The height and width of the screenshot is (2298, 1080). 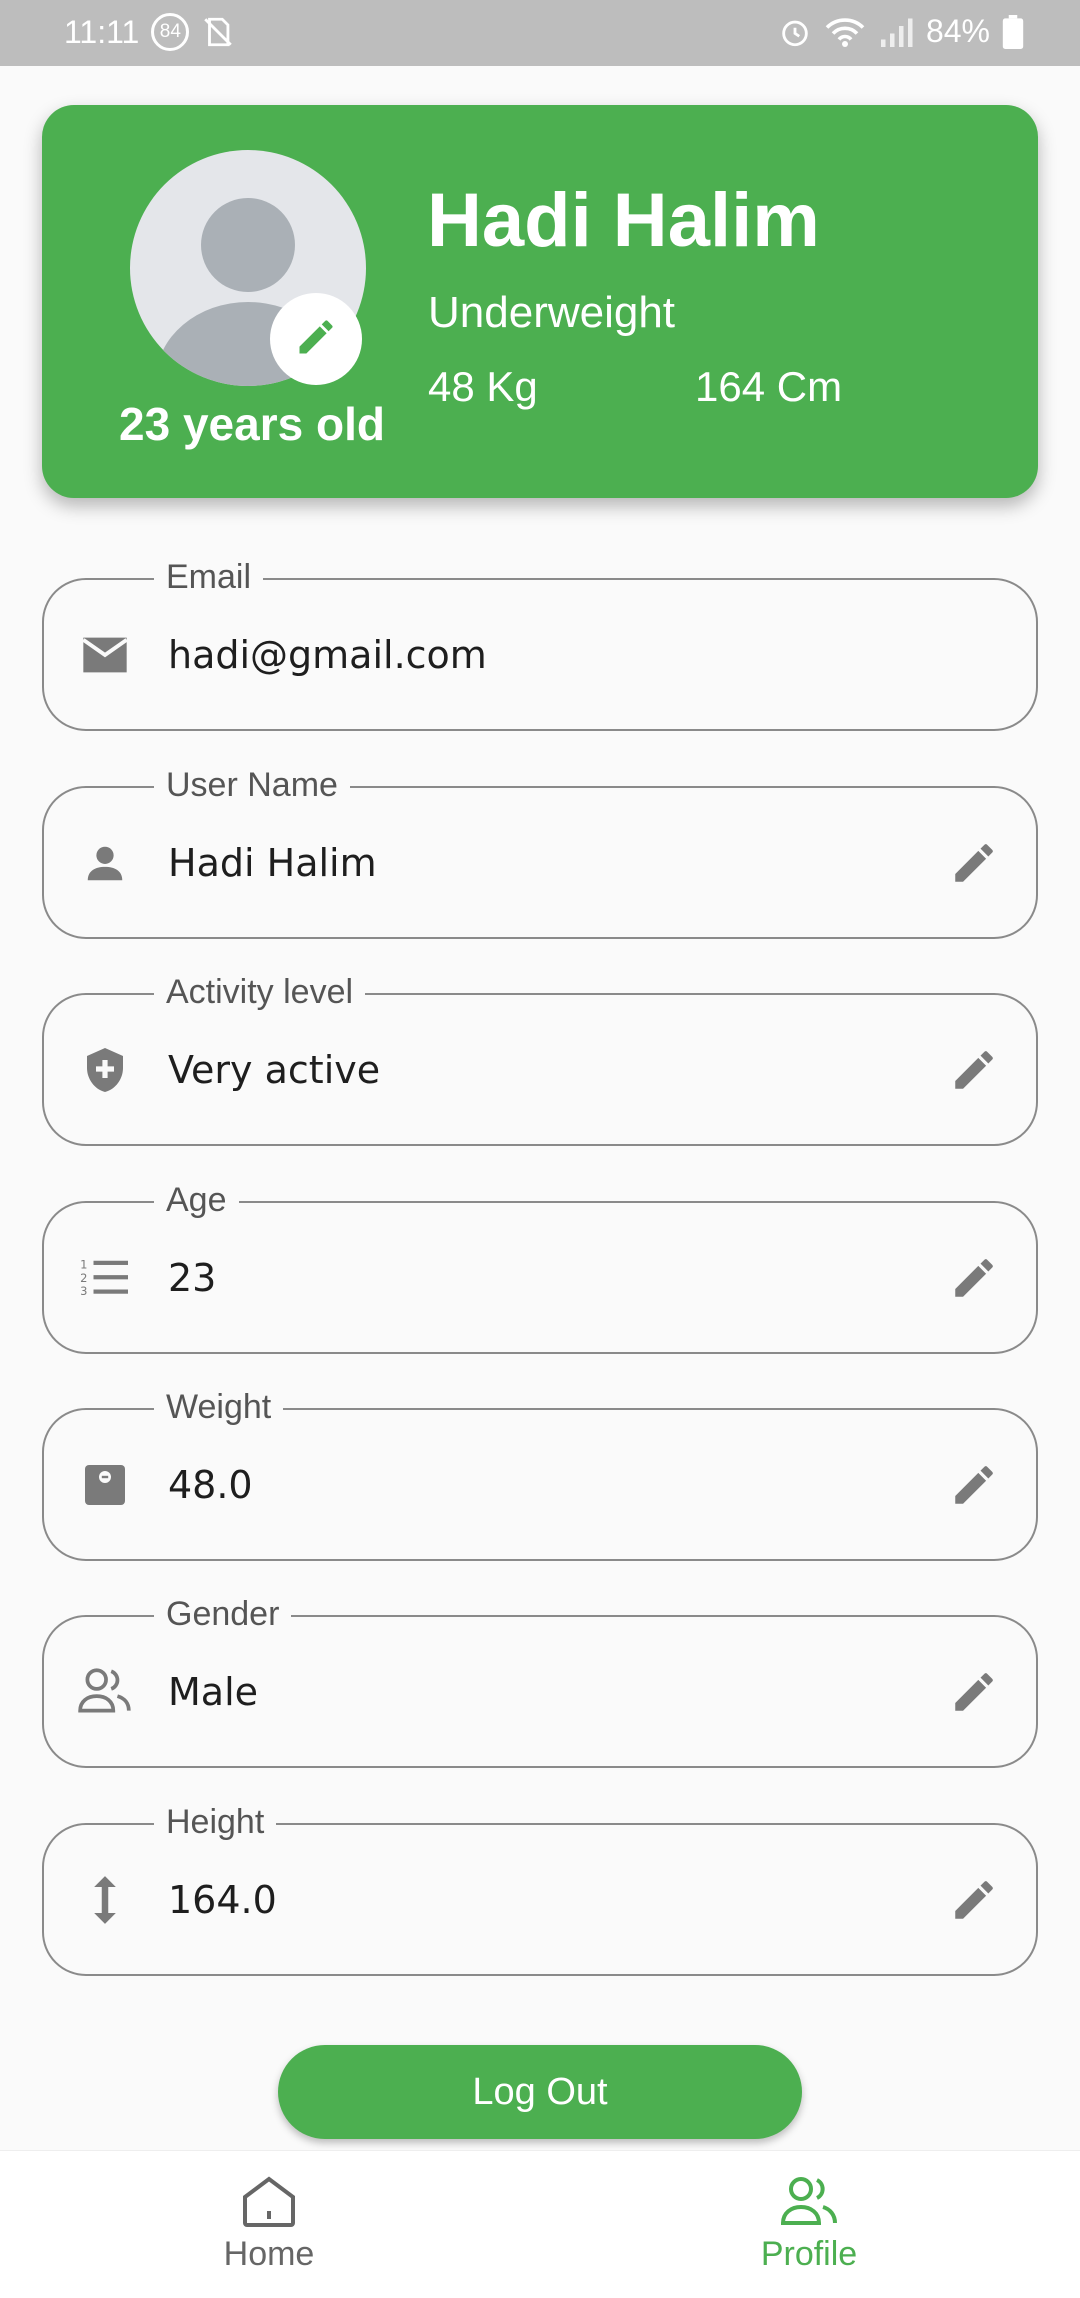 What do you see at coordinates (192, 1277) in the screenshot?
I see `age-value: 23` at bounding box center [192, 1277].